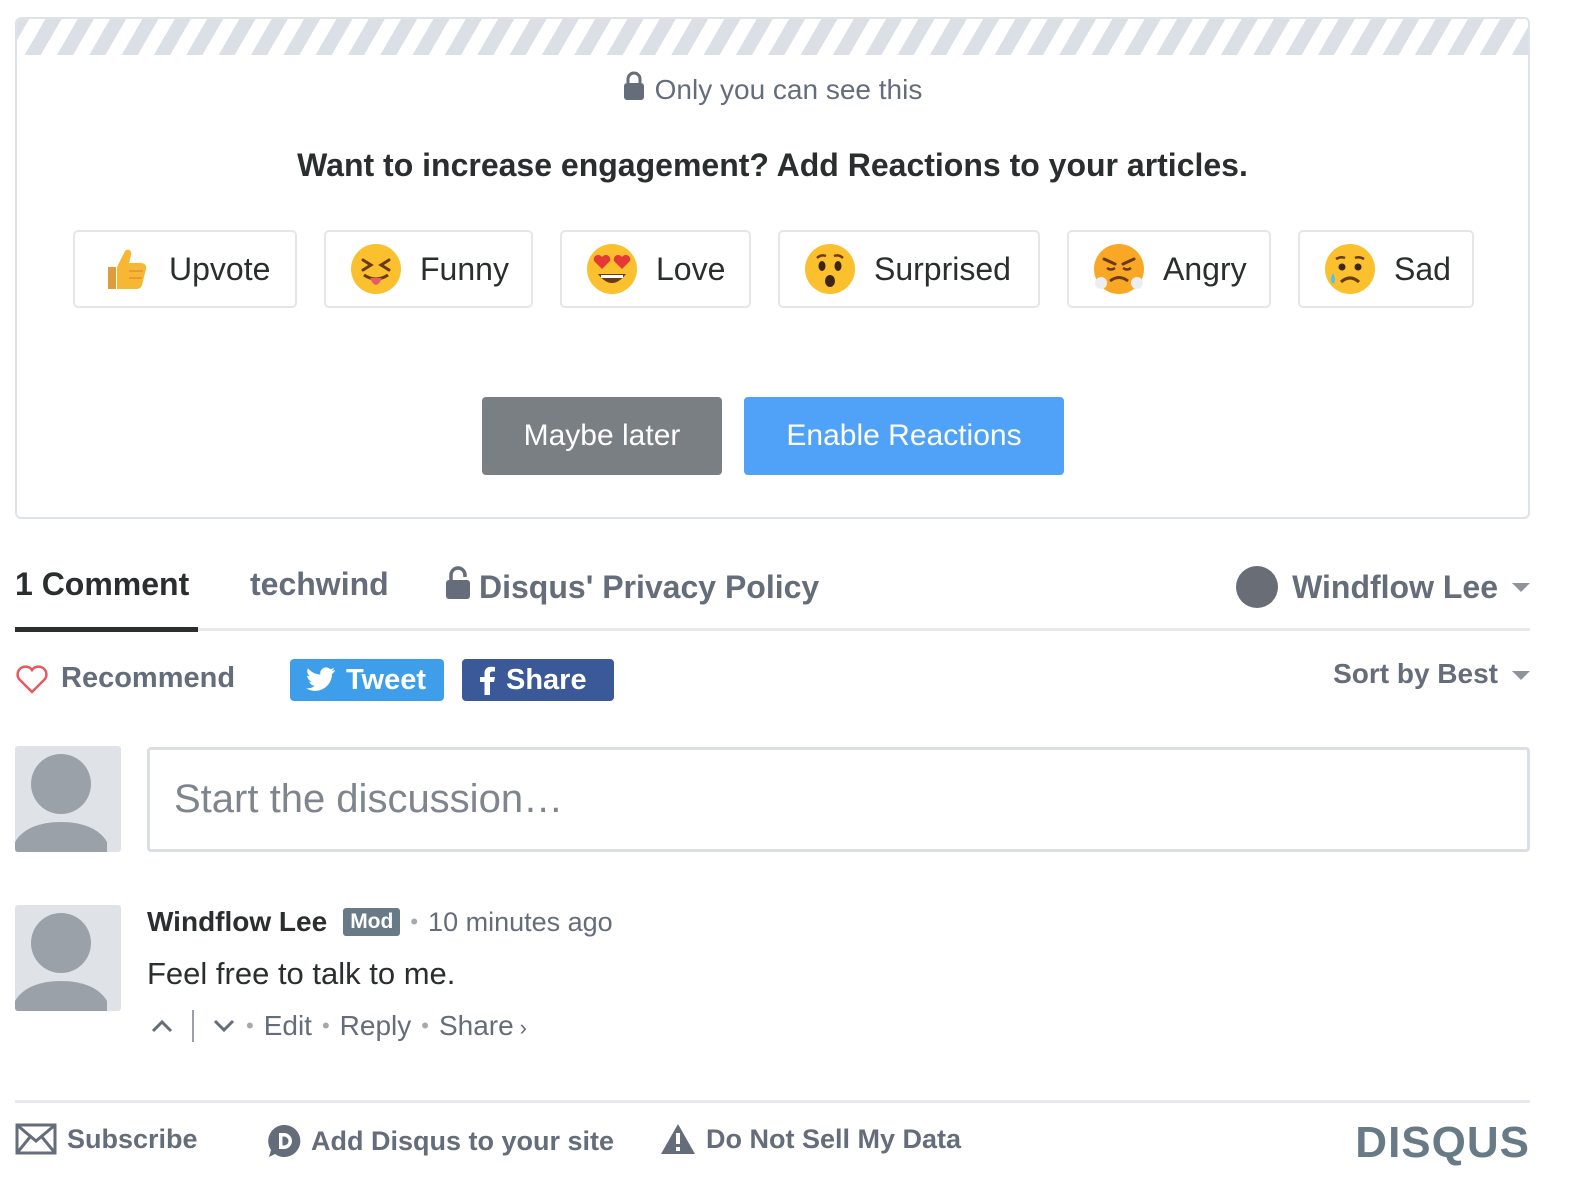  I want to click on reaction-label: Surprised, so click(942, 268).